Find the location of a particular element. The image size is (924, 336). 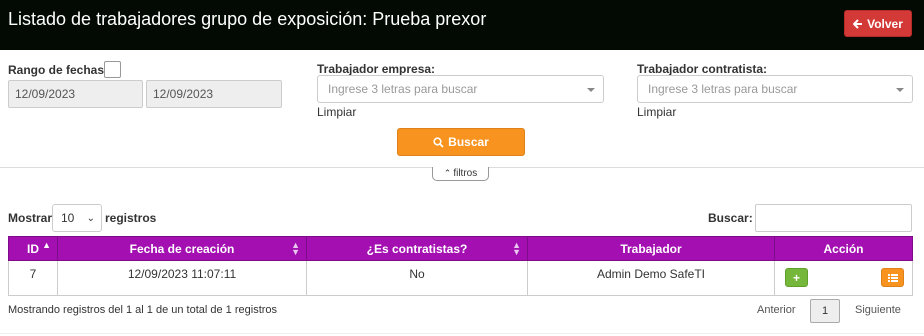

cell-id: 7 is located at coordinates (33, 278).